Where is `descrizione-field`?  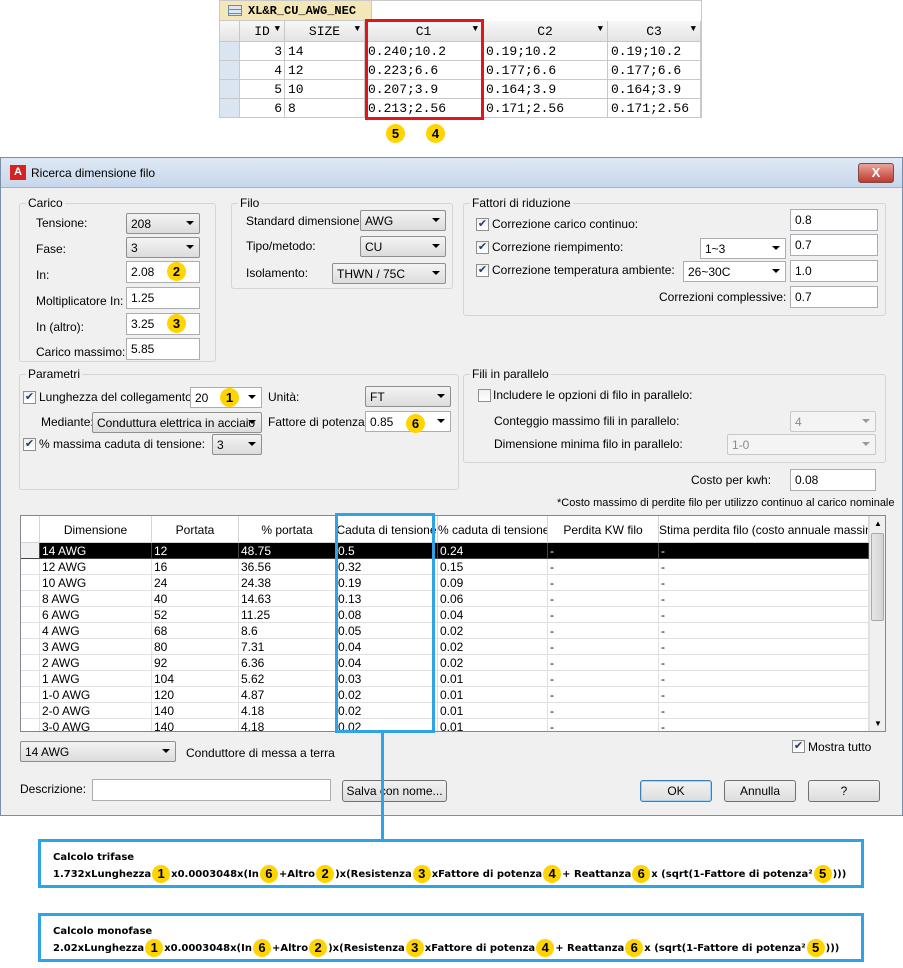
descrizione-field is located at coordinates (211, 790).